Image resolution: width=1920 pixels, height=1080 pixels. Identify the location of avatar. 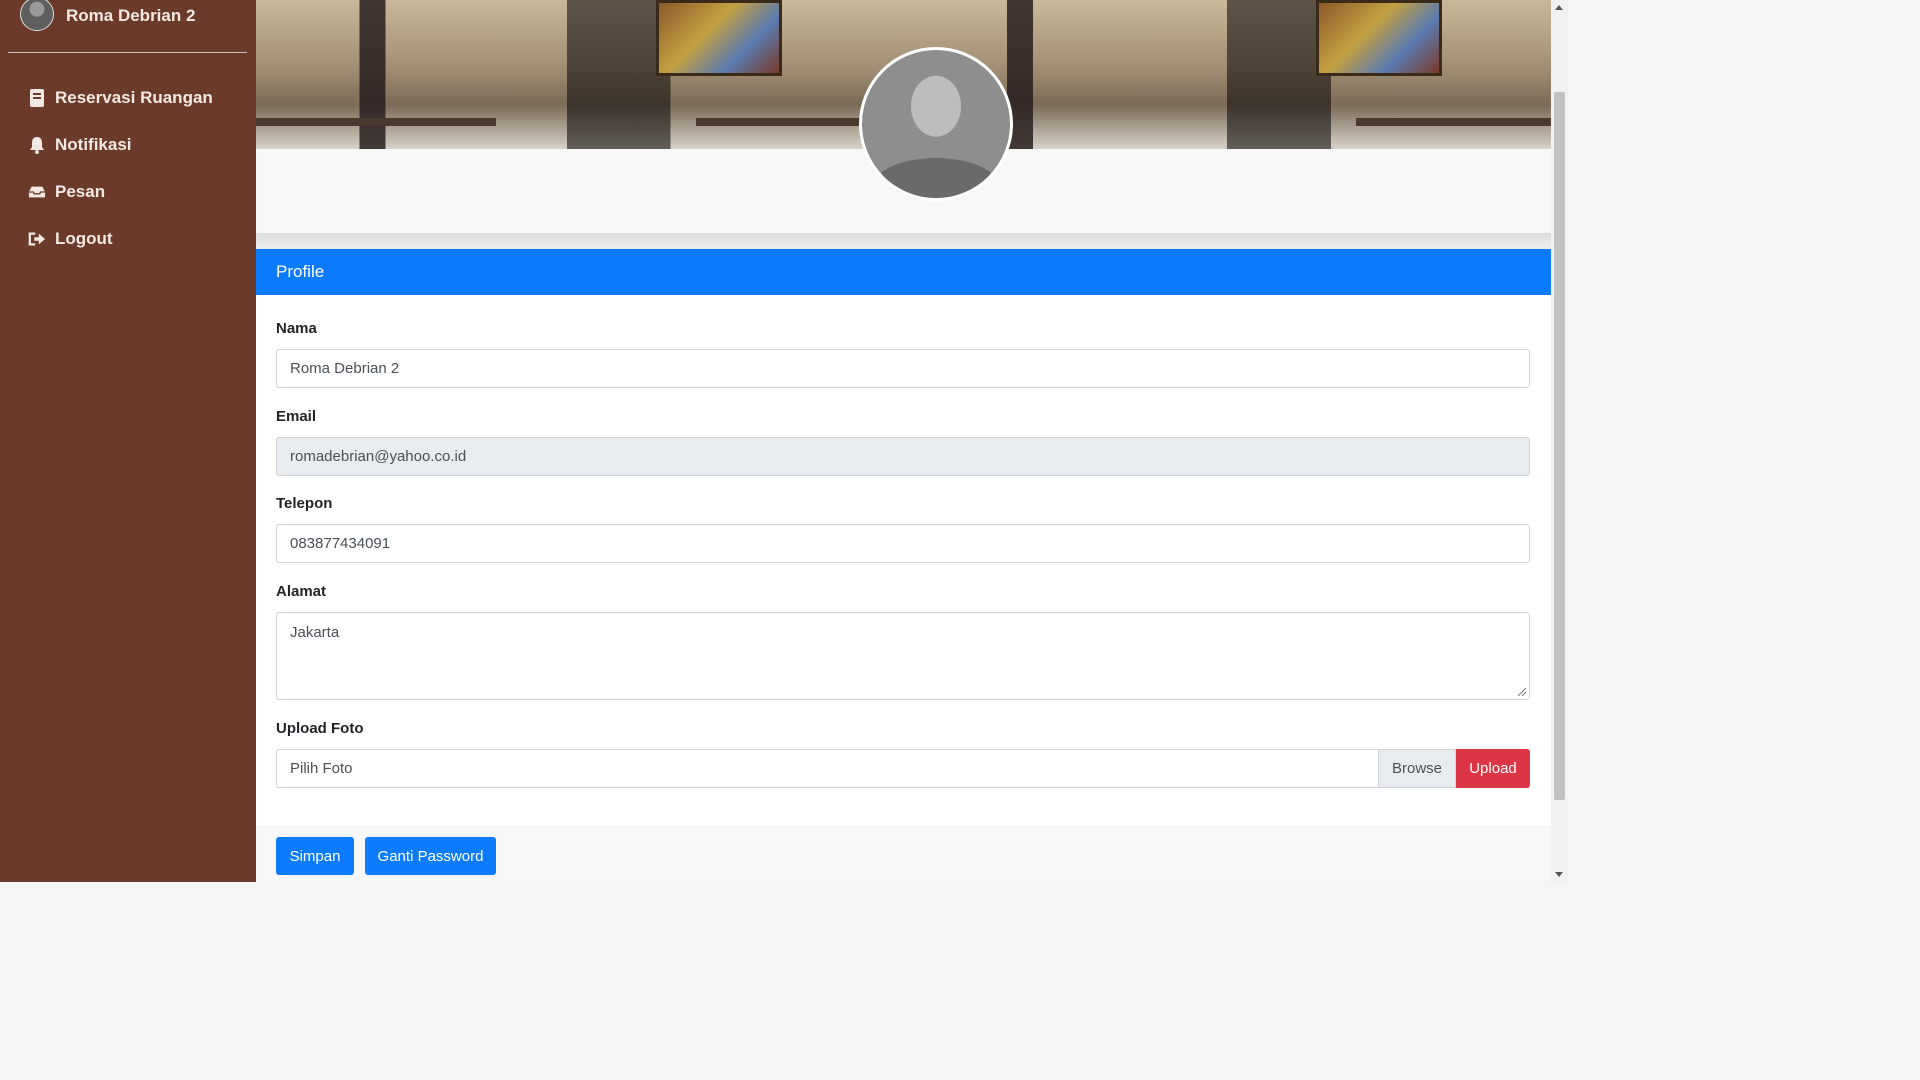
(37, 15).